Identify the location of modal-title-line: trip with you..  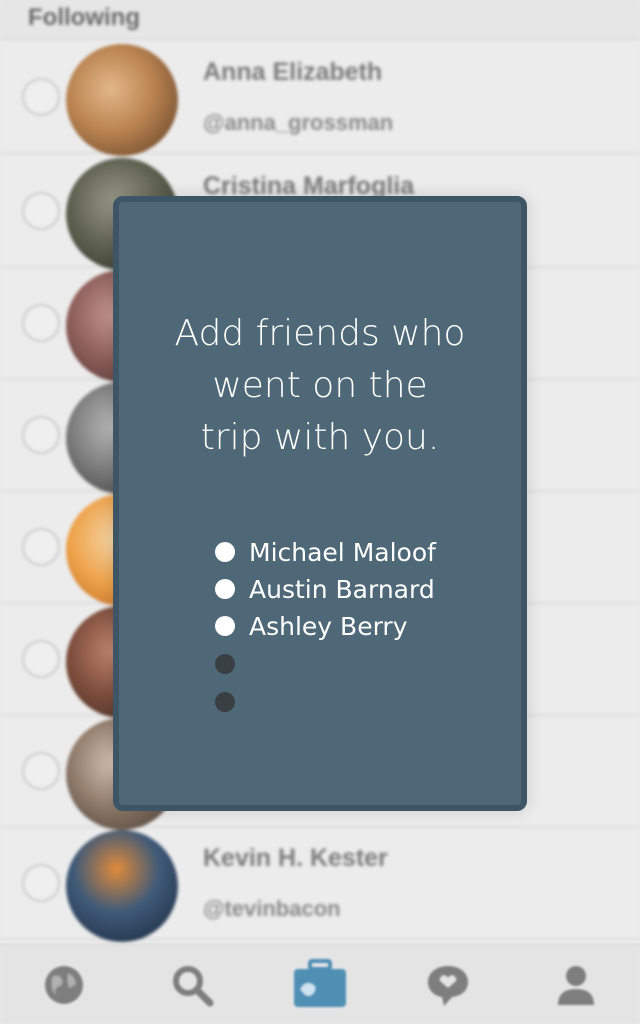
(320, 437).